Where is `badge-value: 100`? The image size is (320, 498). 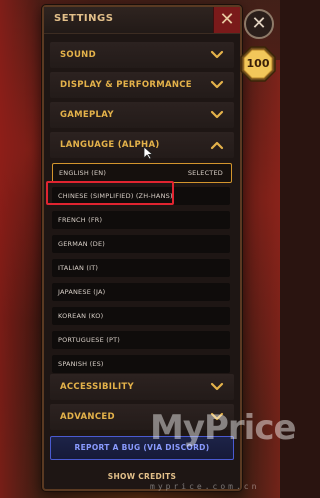
badge-value: 100 is located at coordinates (258, 63).